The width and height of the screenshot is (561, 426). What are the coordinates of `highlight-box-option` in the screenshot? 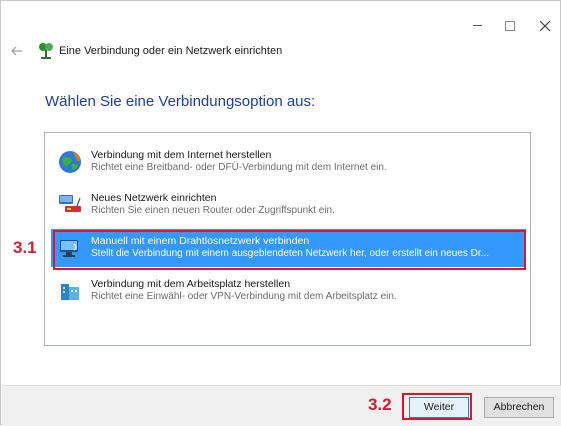 It's located at (289, 250).